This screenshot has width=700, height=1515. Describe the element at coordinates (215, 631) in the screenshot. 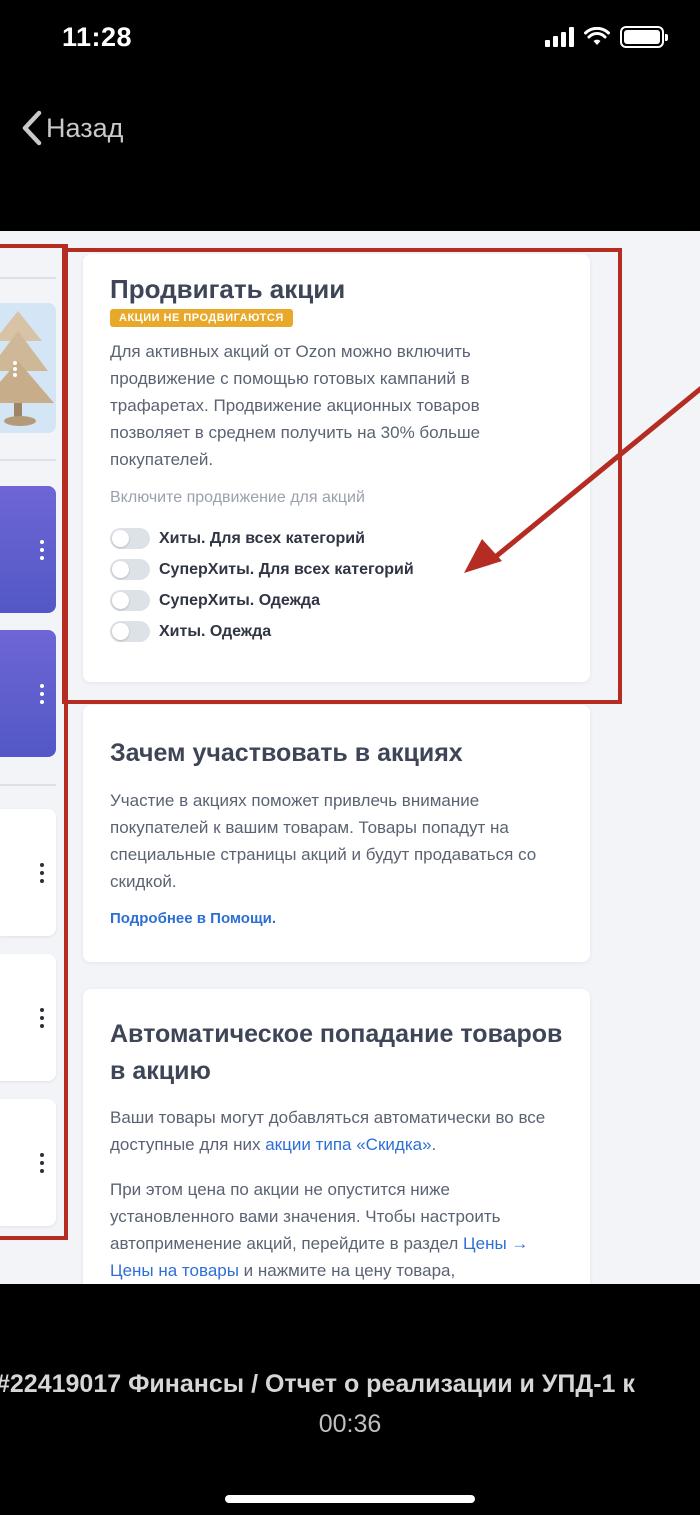

I see `toggle-label: Хиты. Одежда` at that location.